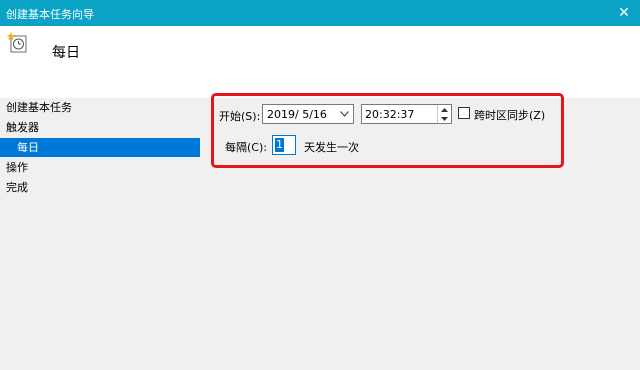 The image size is (640, 370). I want to click on spin-down-icon, so click(444, 118).